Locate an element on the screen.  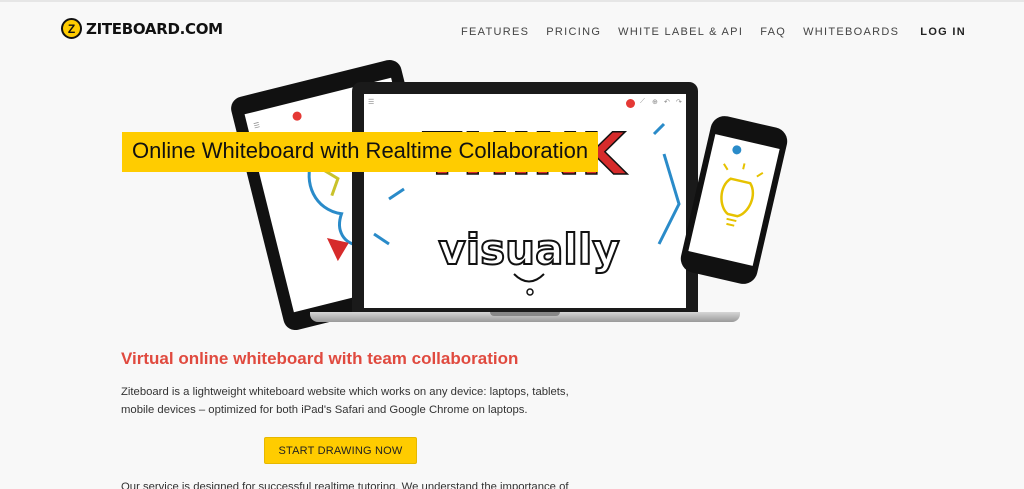
brand-logo: Z ZITEBOARD.COM is located at coordinates (142, 28).